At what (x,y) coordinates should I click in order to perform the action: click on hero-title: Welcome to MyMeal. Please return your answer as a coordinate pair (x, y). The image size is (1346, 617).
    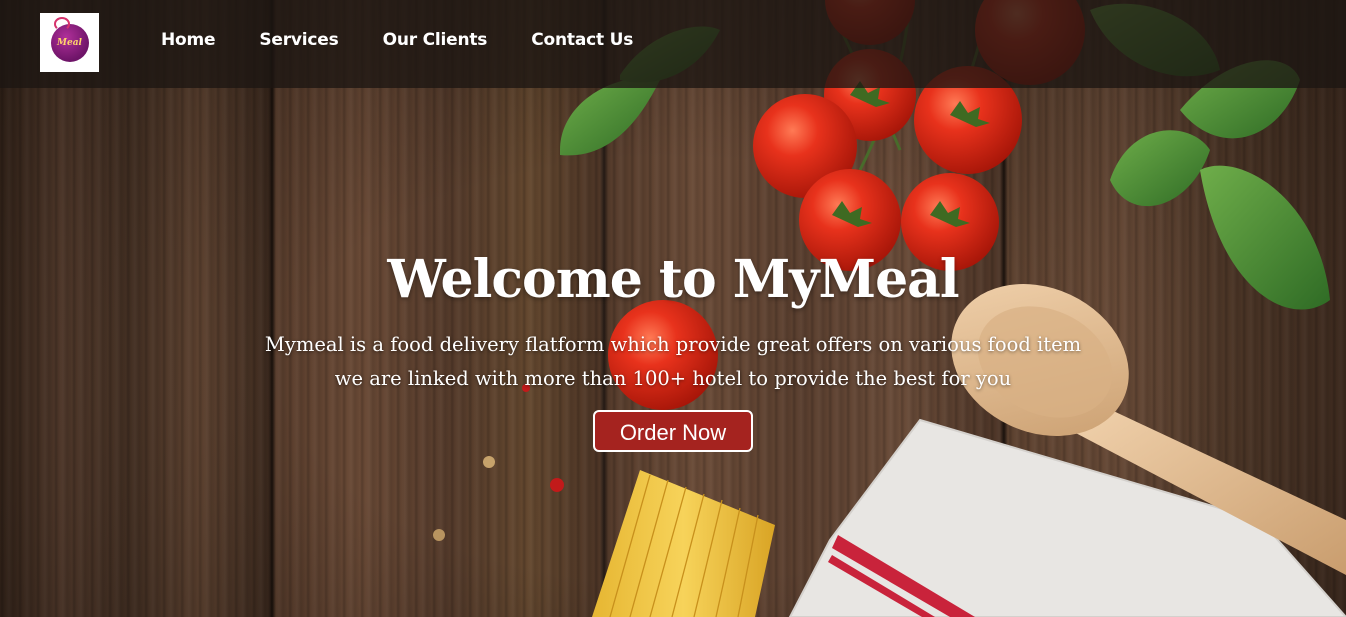
    Looking at the image, I should click on (673, 279).